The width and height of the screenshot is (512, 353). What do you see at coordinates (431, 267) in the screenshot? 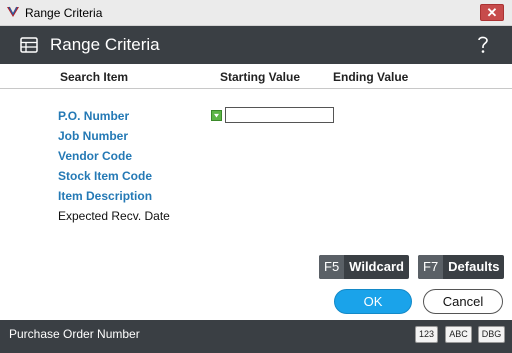
I see `defaults-key: F7` at bounding box center [431, 267].